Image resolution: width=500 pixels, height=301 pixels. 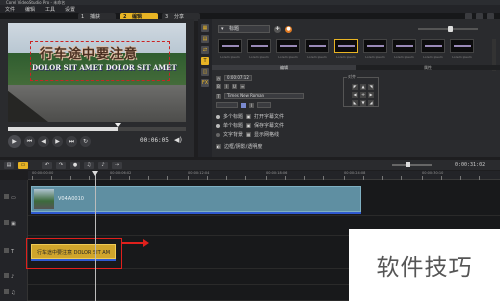 I want to click on tab-attributes: 属性, so click(x=428, y=67).